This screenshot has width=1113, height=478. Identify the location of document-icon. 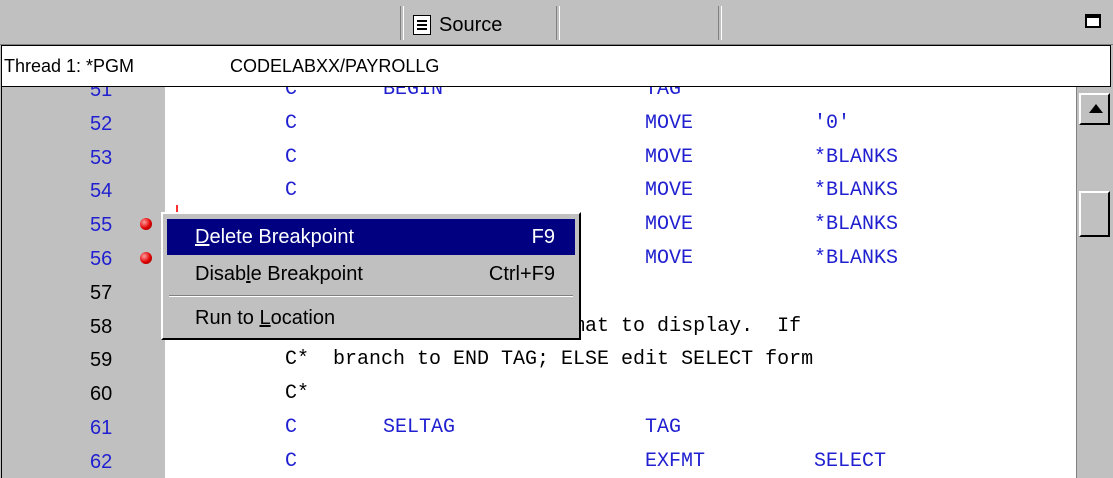
(422, 25).